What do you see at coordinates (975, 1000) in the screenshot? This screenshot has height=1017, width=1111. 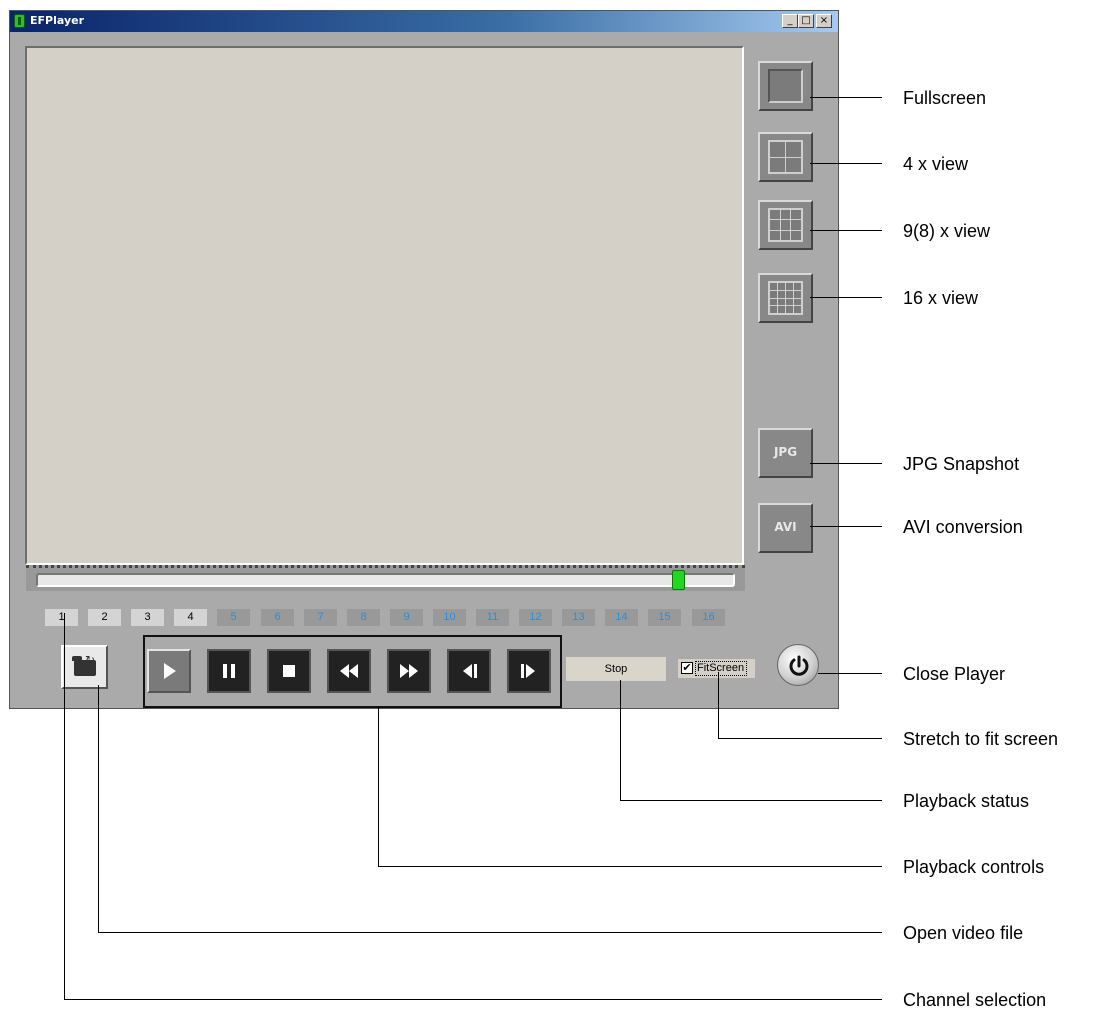 I see `callout-channel-selection: Channel selection` at bounding box center [975, 1000].